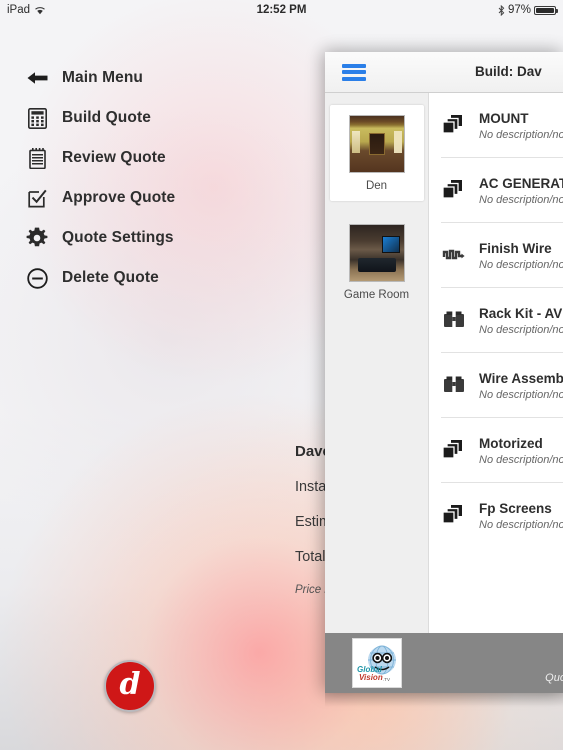  Describe the element at coordinates (376, 295) in the screenshot. I see `room-label: Game Room` at that location.